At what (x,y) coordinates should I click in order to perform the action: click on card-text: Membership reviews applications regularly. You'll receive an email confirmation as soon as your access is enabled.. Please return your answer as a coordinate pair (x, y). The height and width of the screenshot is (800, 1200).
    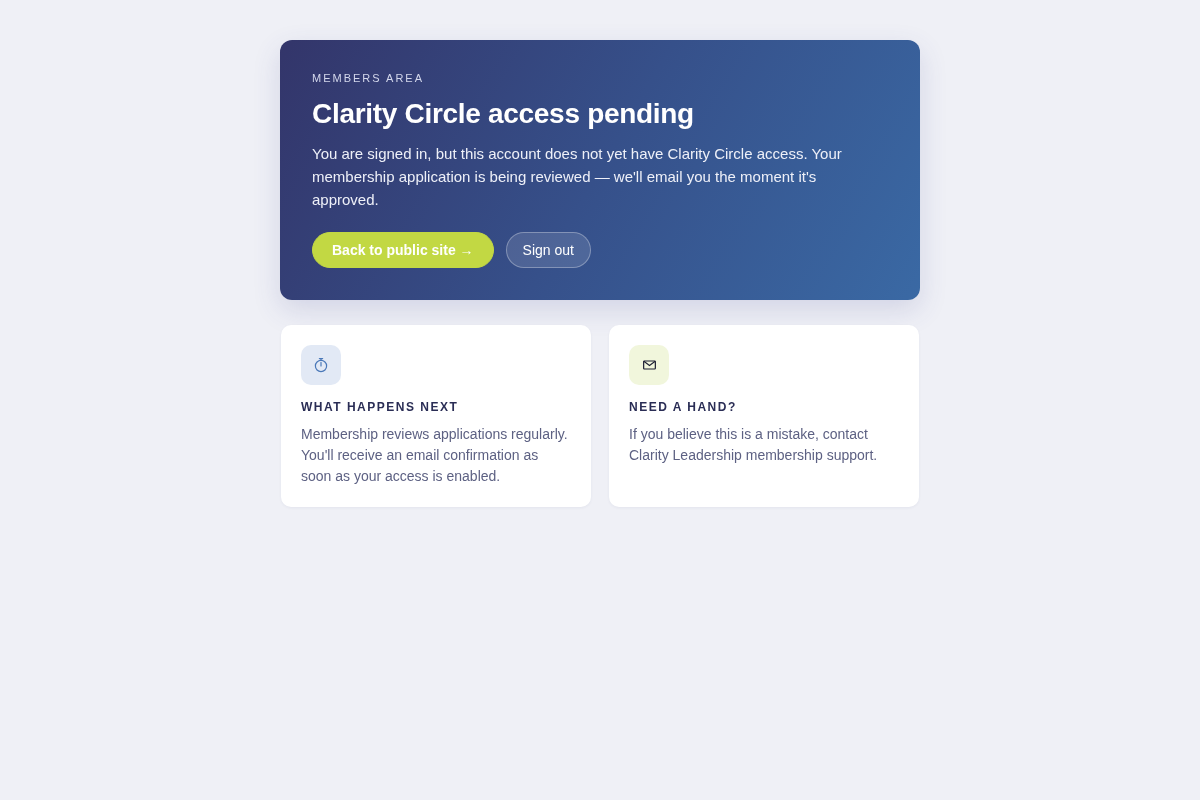
    Looking at the image, I should click on (435, 455).